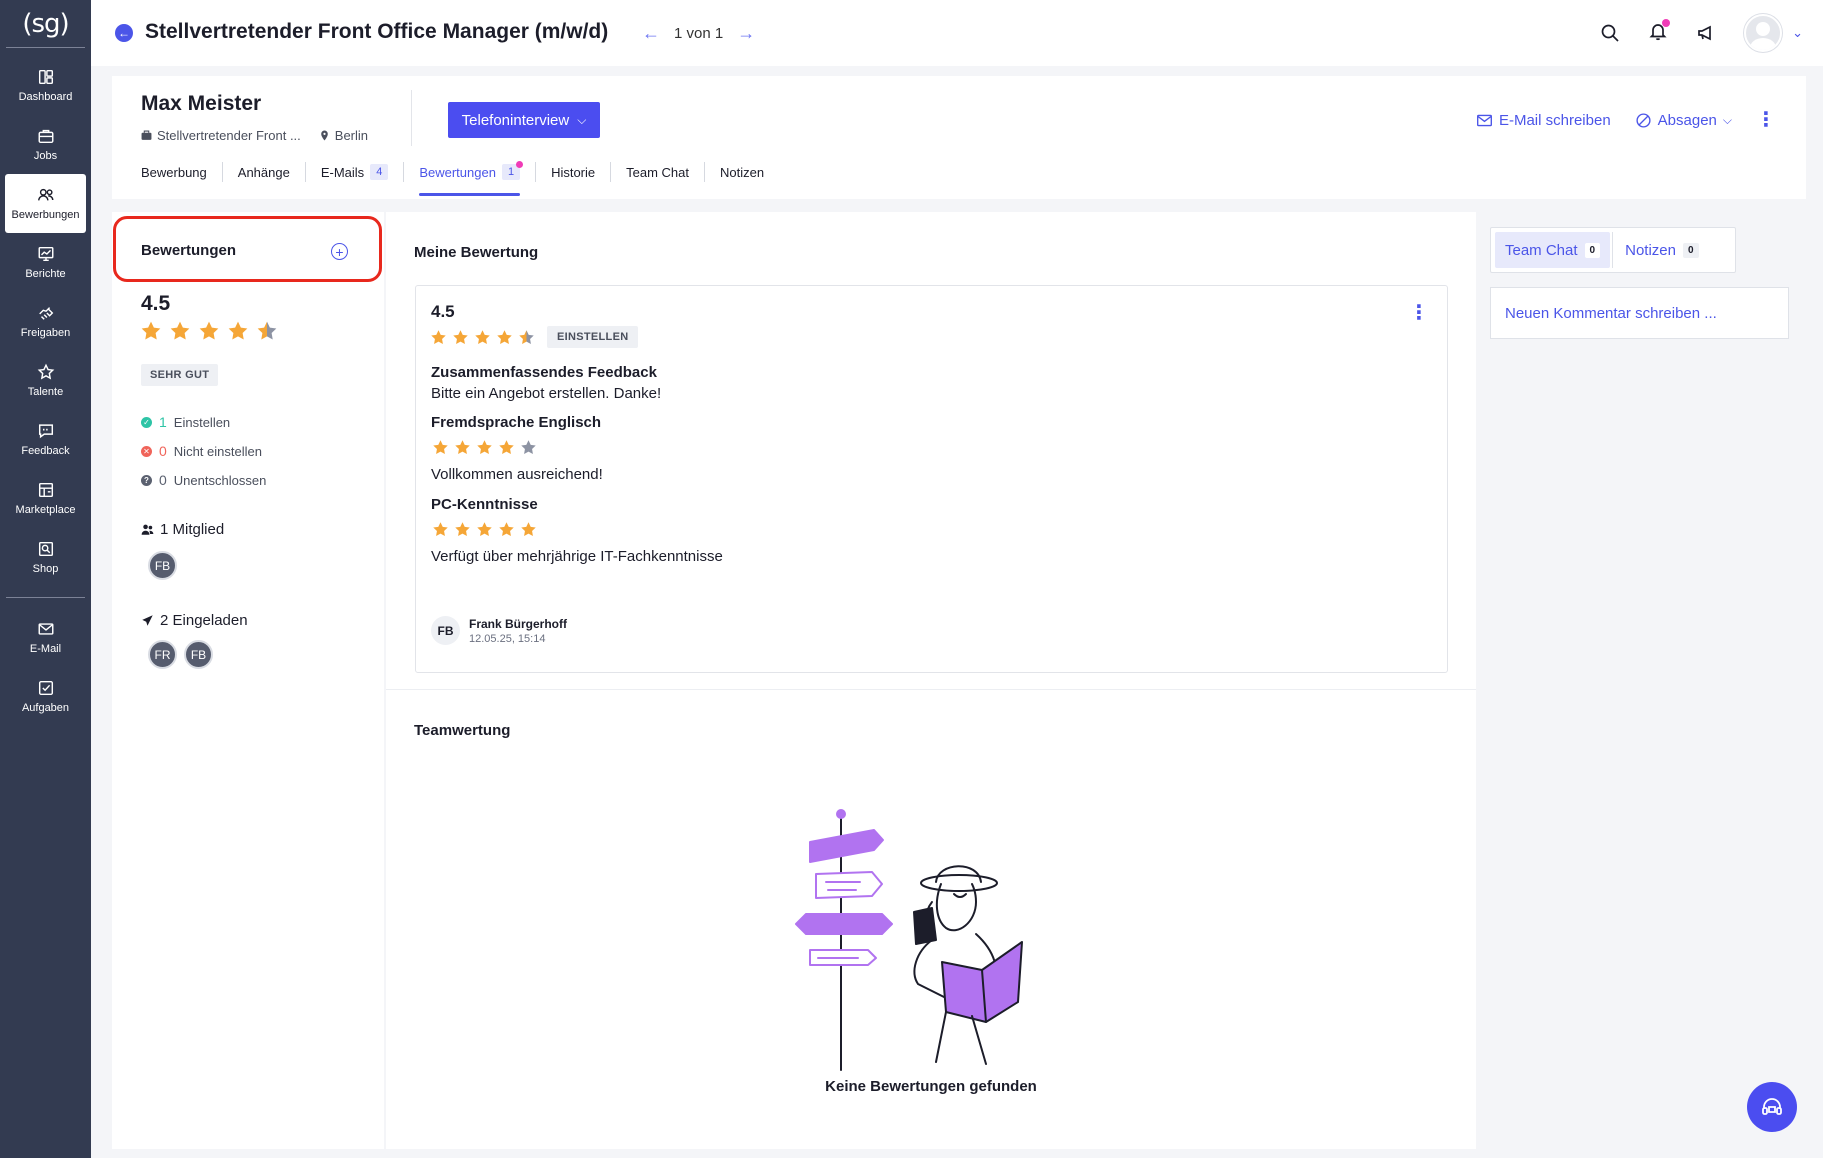  I want to click on pager-label: 1 von 1, so click(699, 33).